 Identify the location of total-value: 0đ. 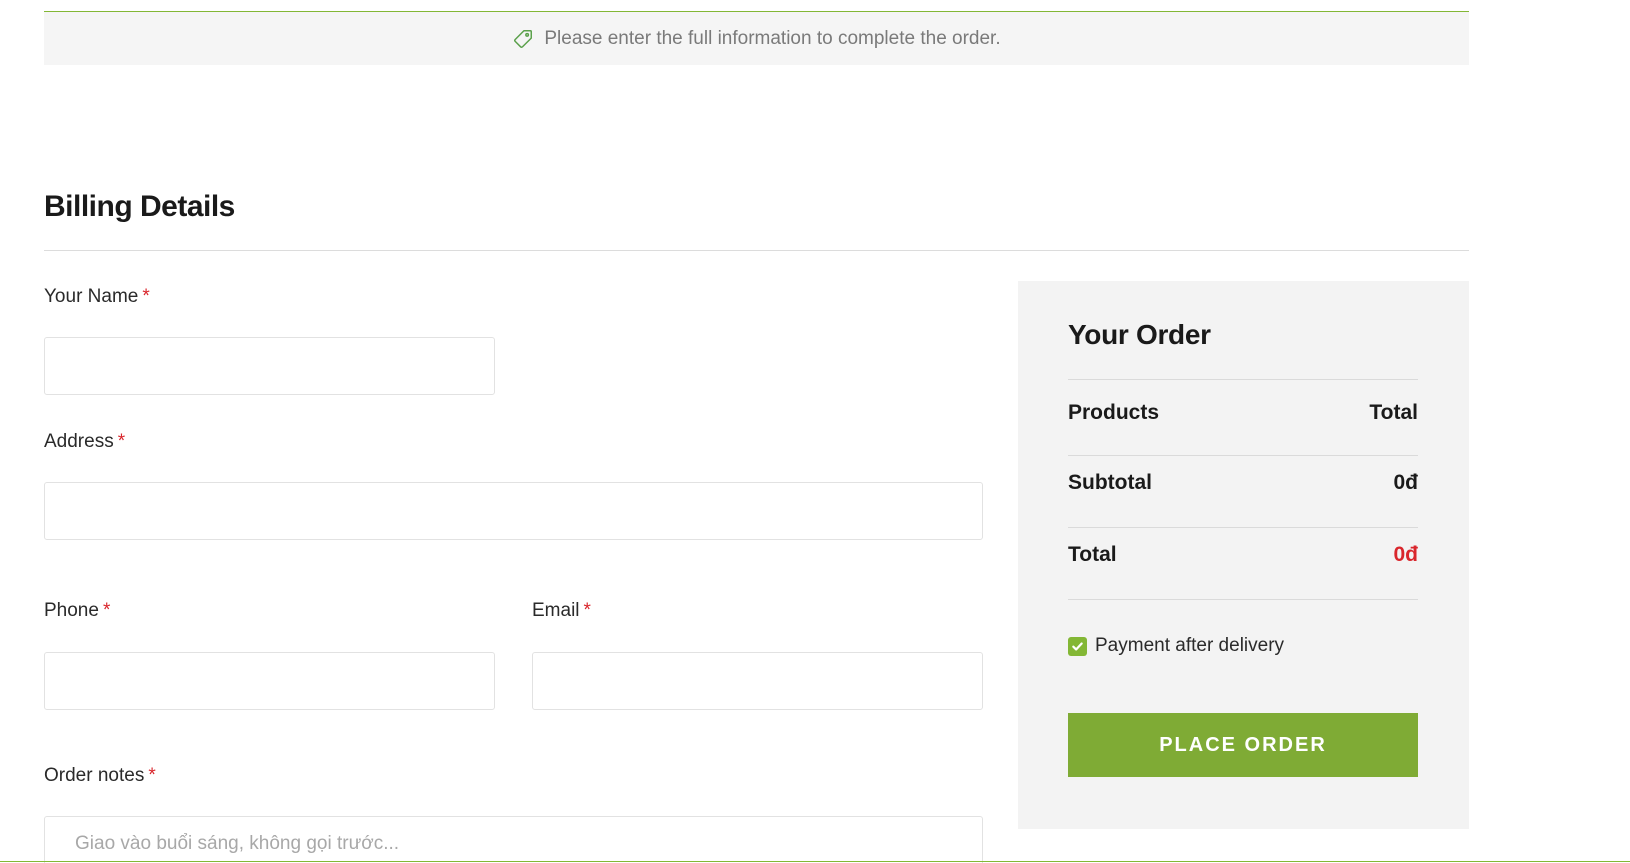
(1405, 554).